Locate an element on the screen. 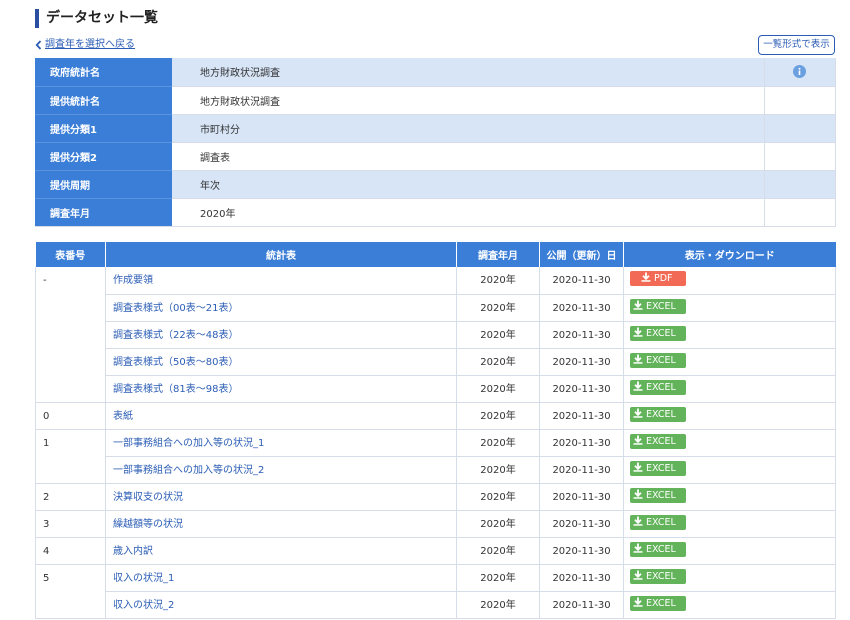  back-to-year-select-link: 調査年を選択へ戻る is located at coordinates (85, 45).